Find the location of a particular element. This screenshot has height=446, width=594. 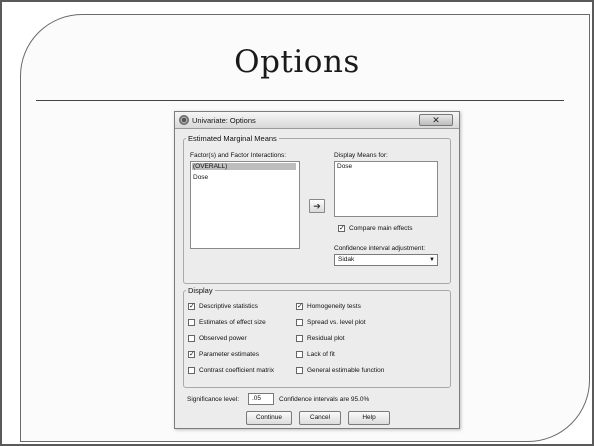

ci-adjust-label: Confidence interval adjustment: is located at coordinates (380, 248).